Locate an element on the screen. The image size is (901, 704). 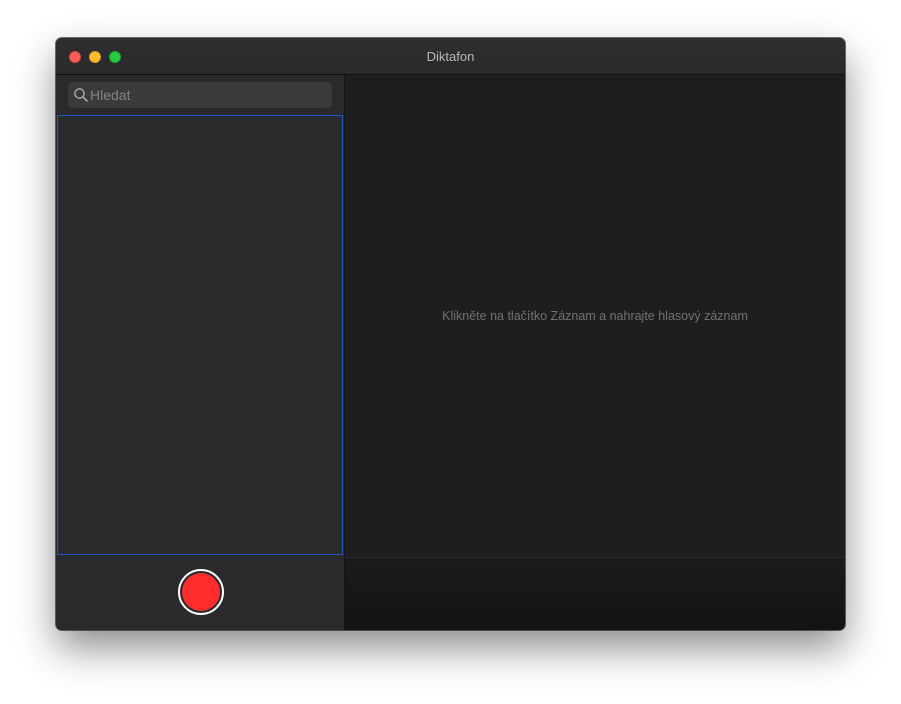
record-button is located at coordinates (201, 592).